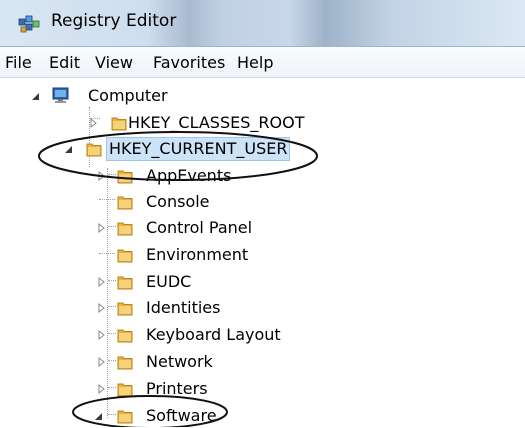 The height and width of the screenshot is (428, 525). What do you see at coordinates (177, 388) in the screenshot?
I see `tree-label-printers: Printers` at bounding box center [177, 388].